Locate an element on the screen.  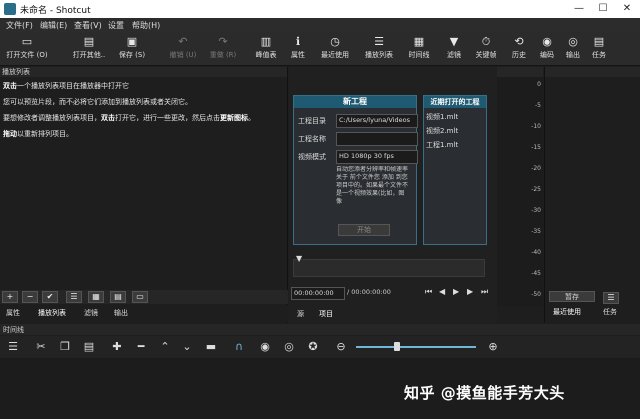
meter-label: -25 is located at coordinates (536, 189).